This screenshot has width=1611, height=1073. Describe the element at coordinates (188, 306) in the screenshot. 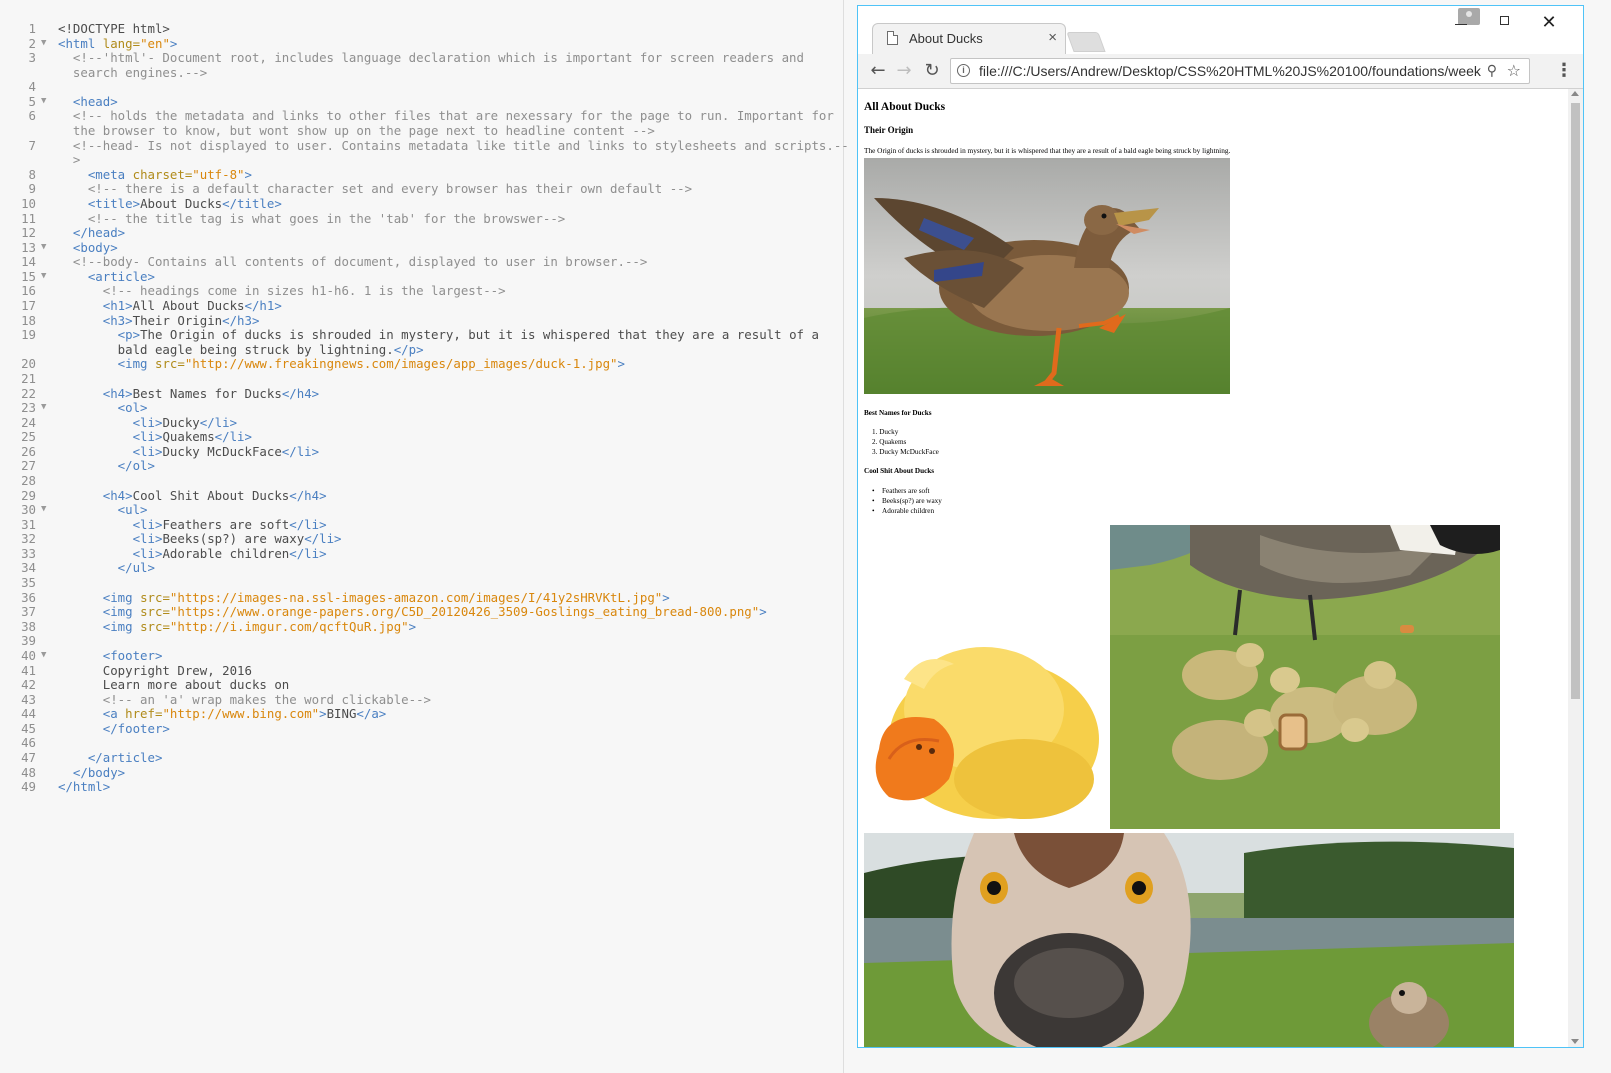

I see `code-token: All About Ducks` at that location.